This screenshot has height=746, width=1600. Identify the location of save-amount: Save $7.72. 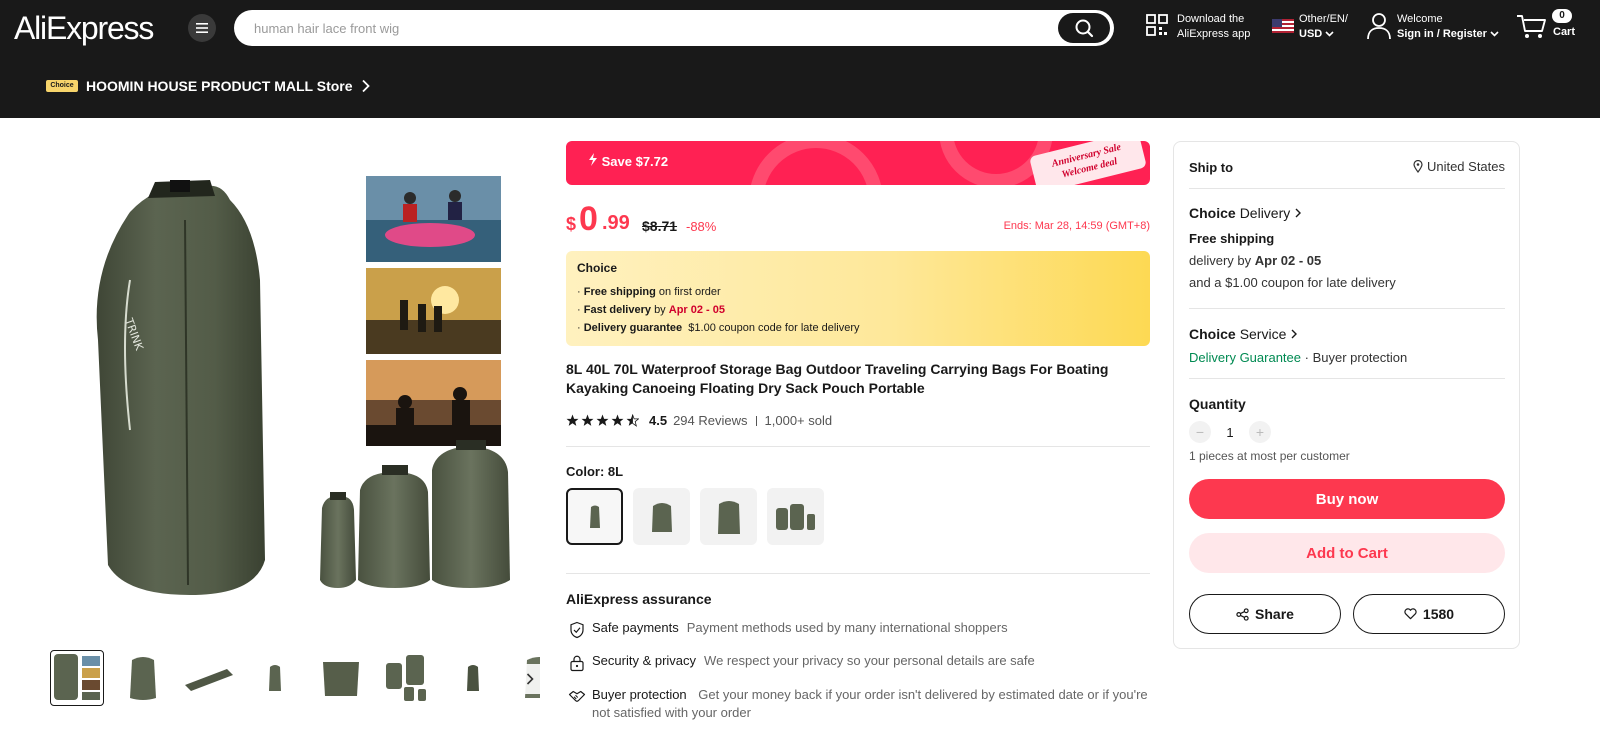
(628, 161).